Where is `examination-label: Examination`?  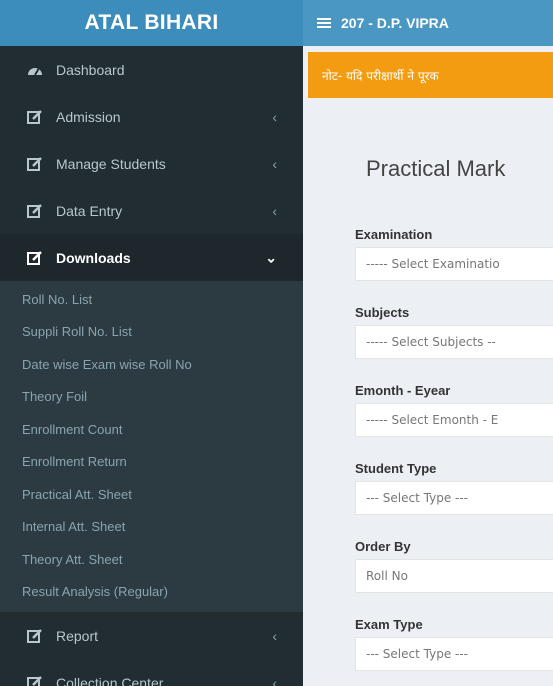
examination-label: Examination is located at coordinates (394, 234).